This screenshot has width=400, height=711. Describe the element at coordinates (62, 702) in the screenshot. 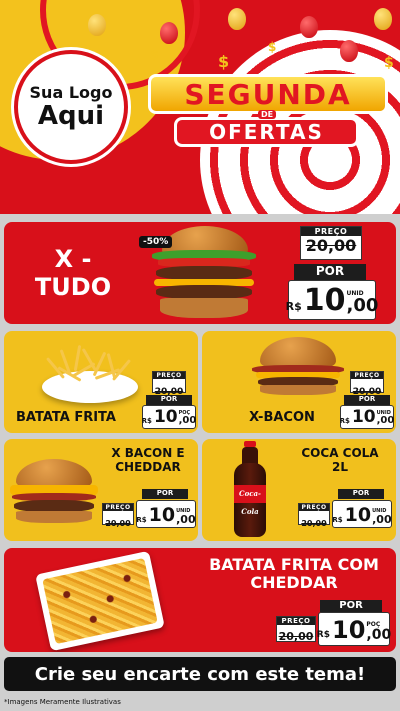

I see `footnote: *Imagens Meramente Ilustrativas` at that location.